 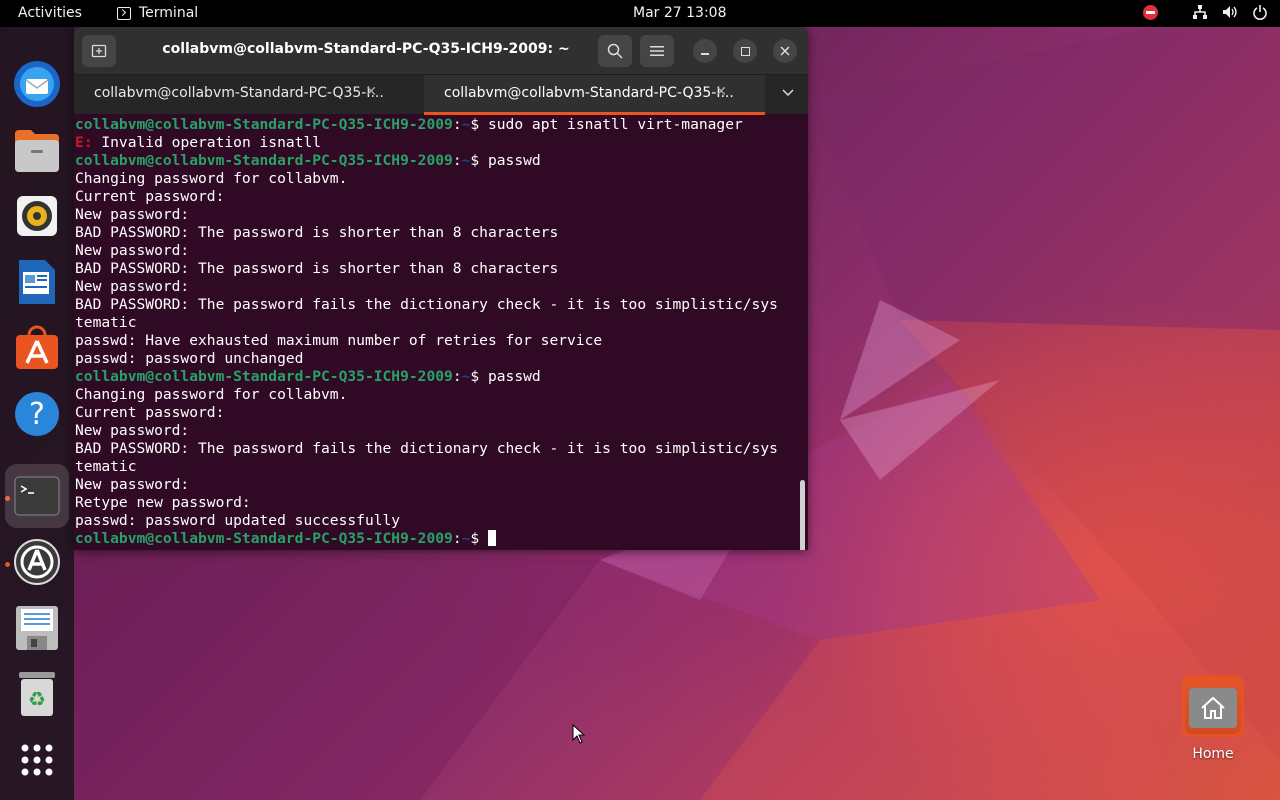 I want to click on minimize-icon, so click(x=705, y=54).